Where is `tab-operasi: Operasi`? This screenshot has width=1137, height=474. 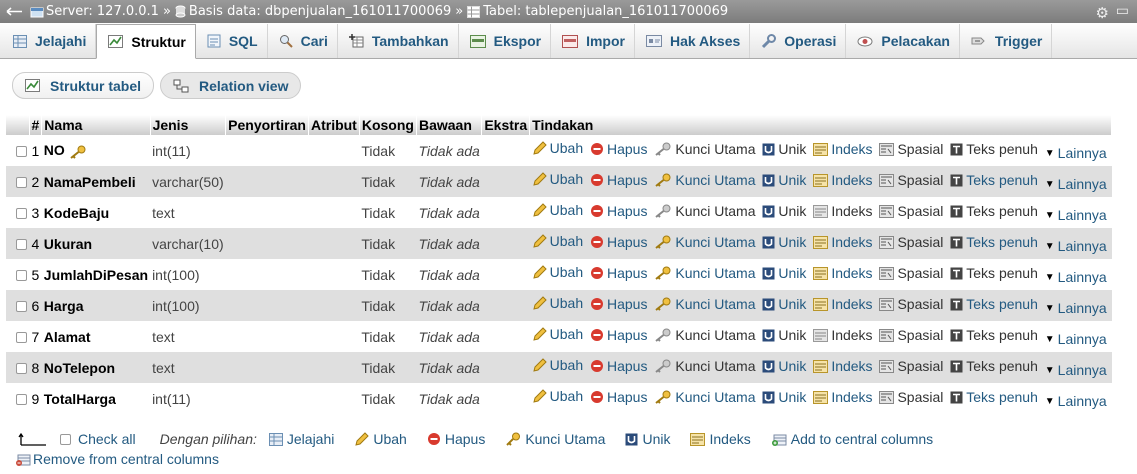
tab-operasi: Operasi is located at coordinates (798, 41).